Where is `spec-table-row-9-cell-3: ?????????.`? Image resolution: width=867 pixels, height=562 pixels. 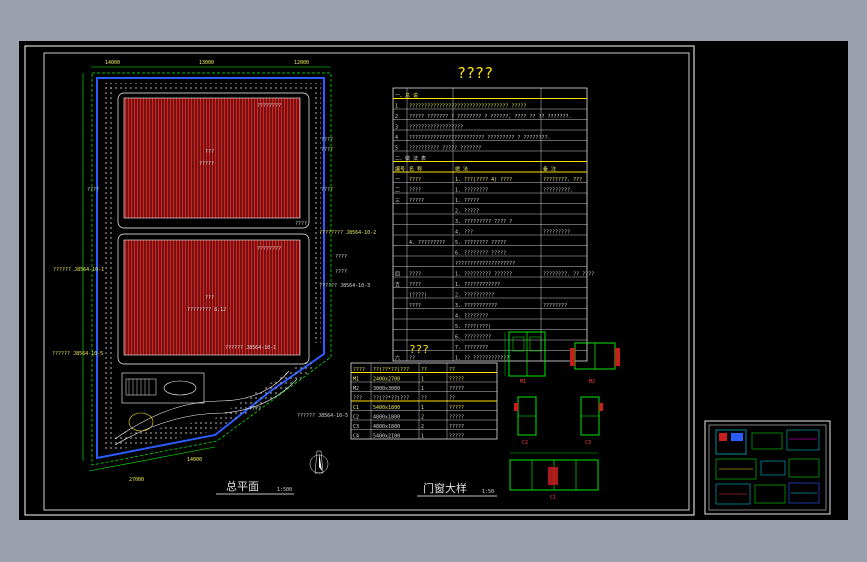
spec-table-row-9-cell-3: ?????????. is located at coordinates (558, 190).